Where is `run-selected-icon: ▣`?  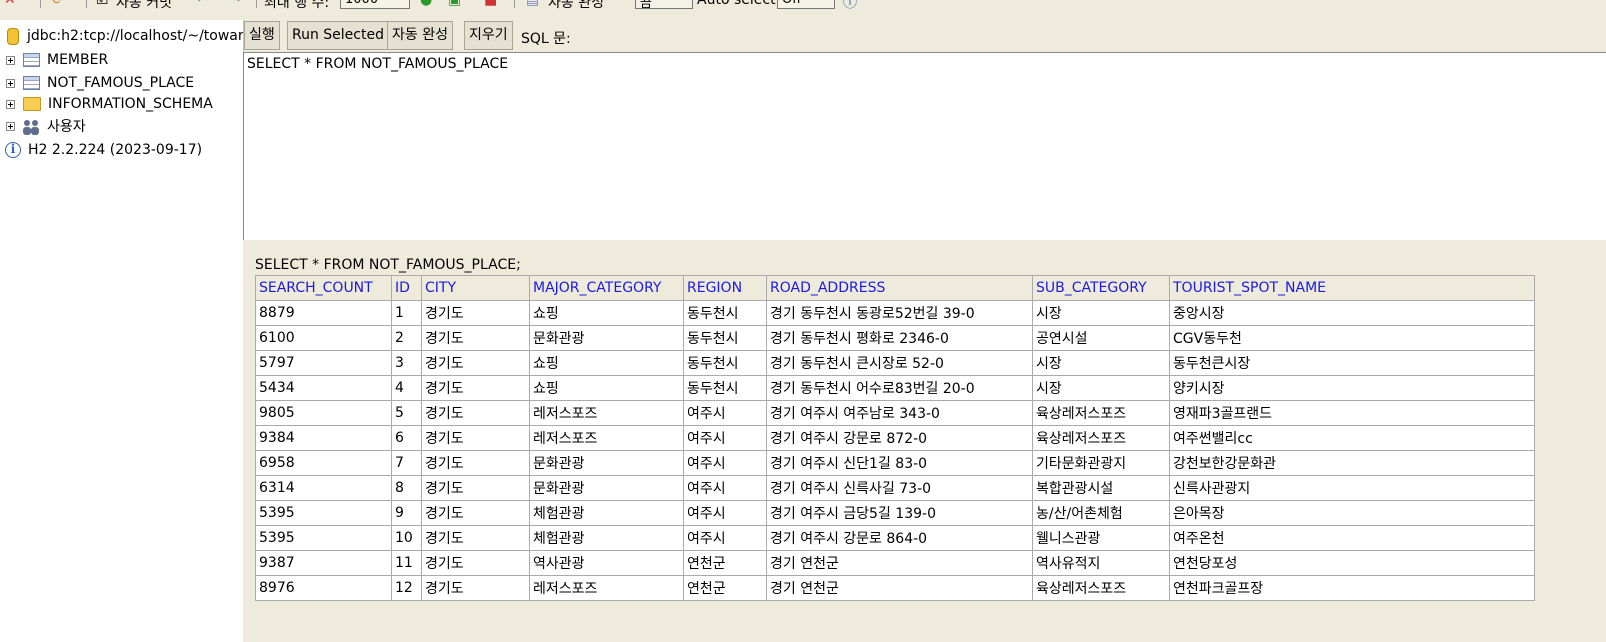
run-selected-icon: ▣ is located at coordinates (454, 4).